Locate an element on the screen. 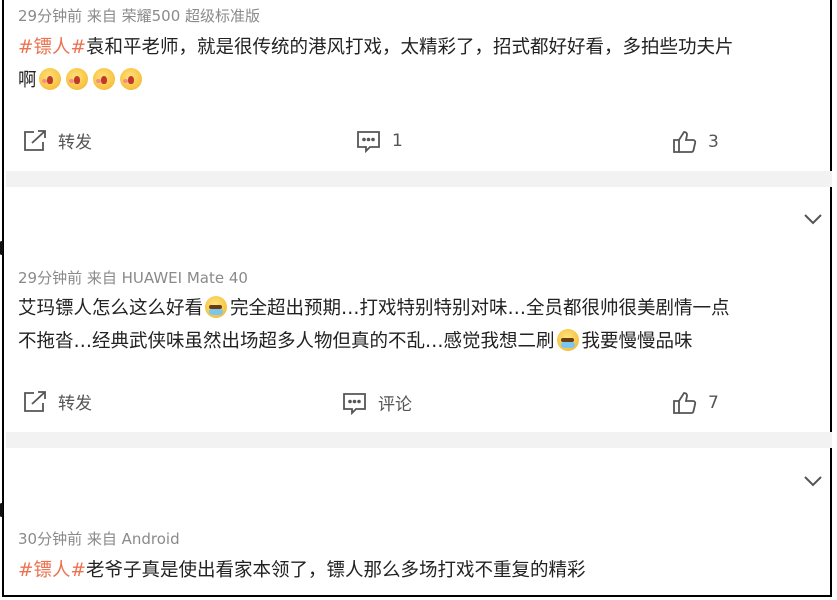  comment-meta: 29分钟前 来自 荣耀500 超级标准版 is located at coordinates (139, 16).